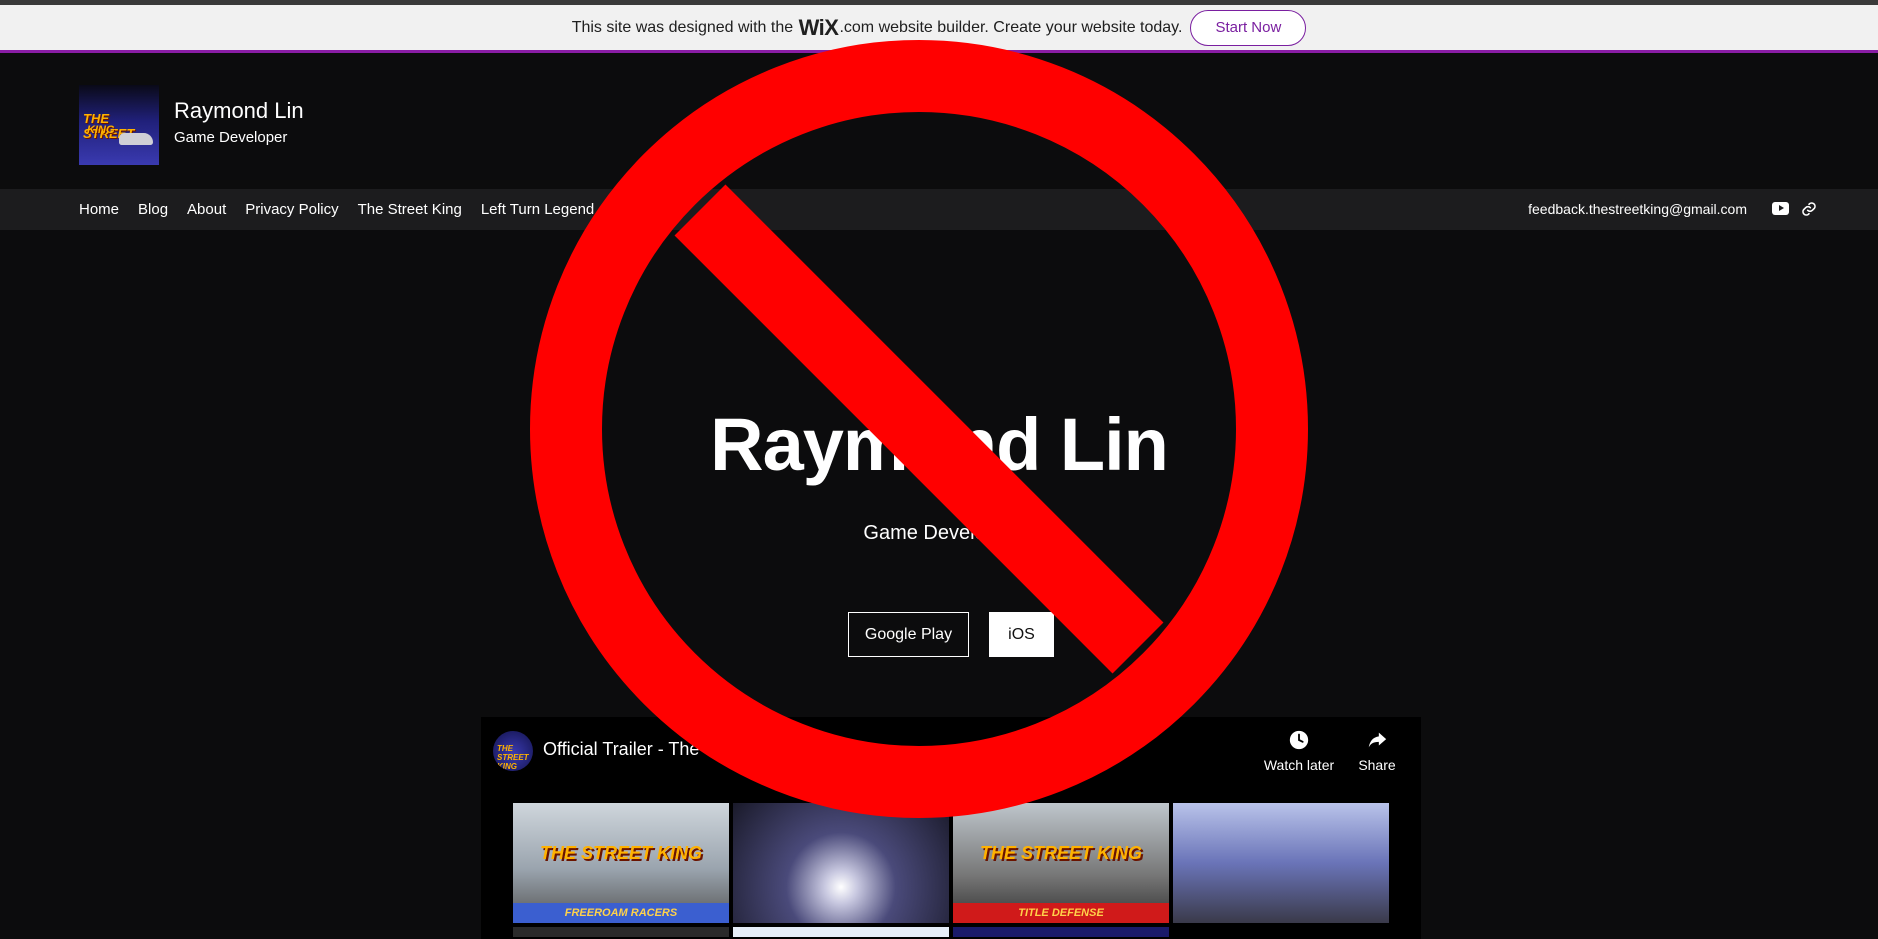 This screenshot has width=1878, height=939. Describe the element at coordinates (1021, 634) in the screenshot. I see `ios-button: iOS` at that location.